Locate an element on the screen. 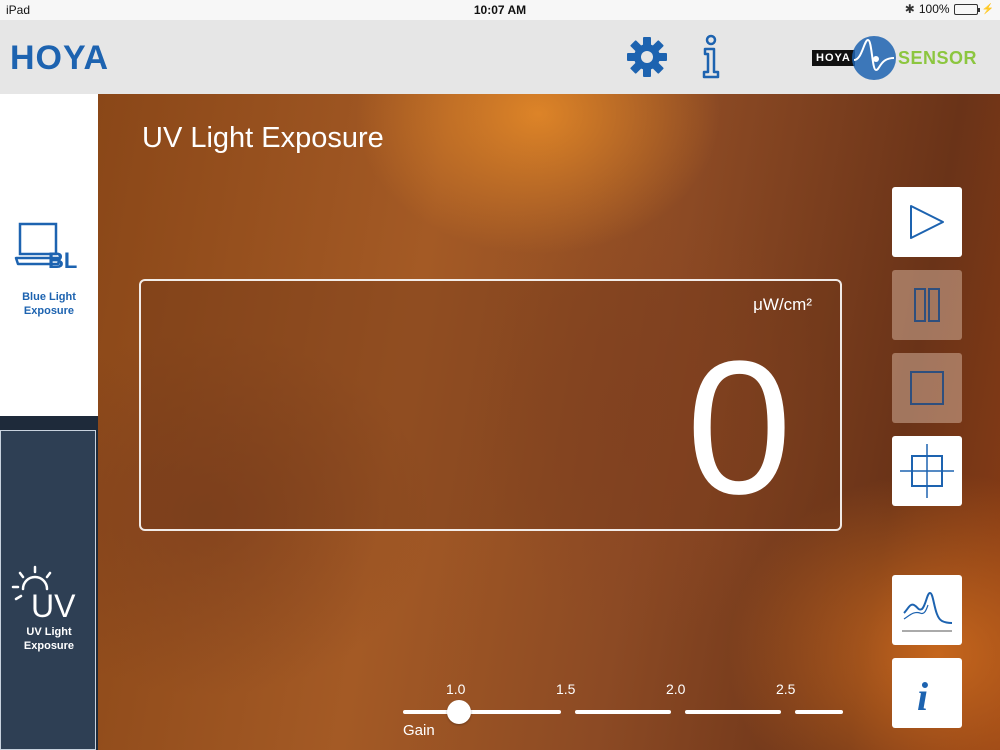 The image size is (1000, 750). info-icon: i is located at coordinates (922, 696).